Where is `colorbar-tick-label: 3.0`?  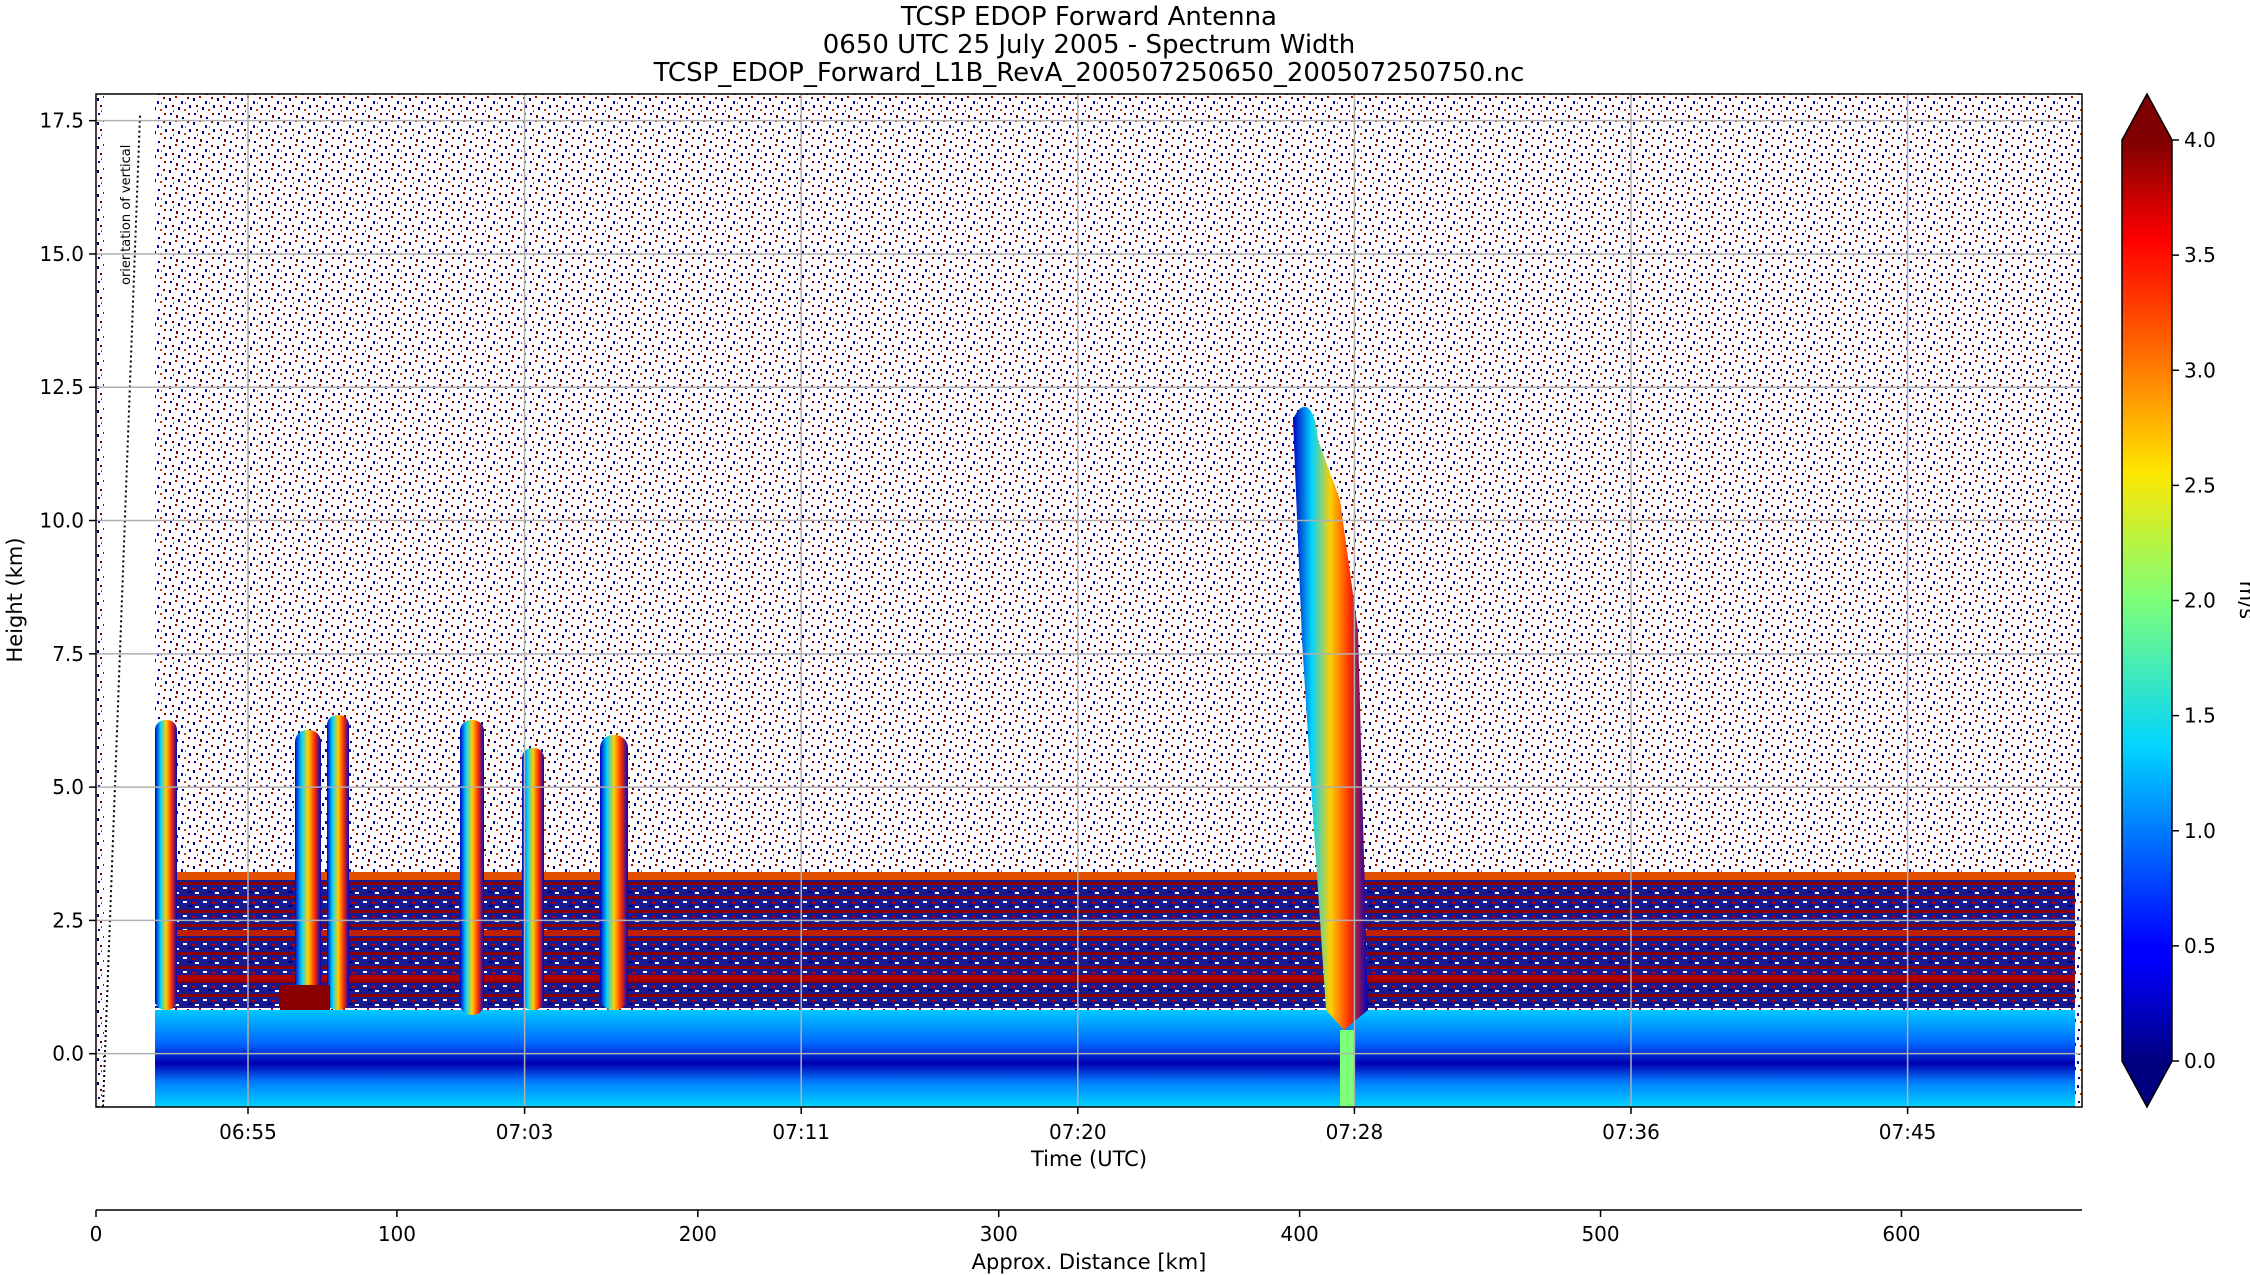 colorbar-tick-label: 3.0 is located at coordinates (2200, 370).